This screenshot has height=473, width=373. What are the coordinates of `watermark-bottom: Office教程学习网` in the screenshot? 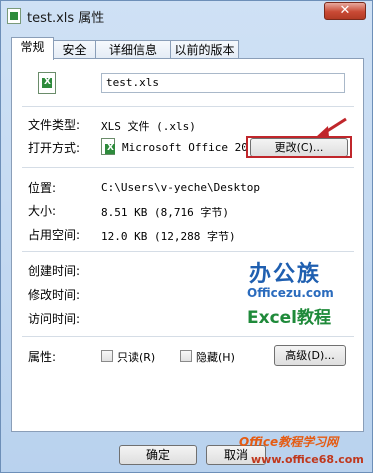 It's located at (289, 442).